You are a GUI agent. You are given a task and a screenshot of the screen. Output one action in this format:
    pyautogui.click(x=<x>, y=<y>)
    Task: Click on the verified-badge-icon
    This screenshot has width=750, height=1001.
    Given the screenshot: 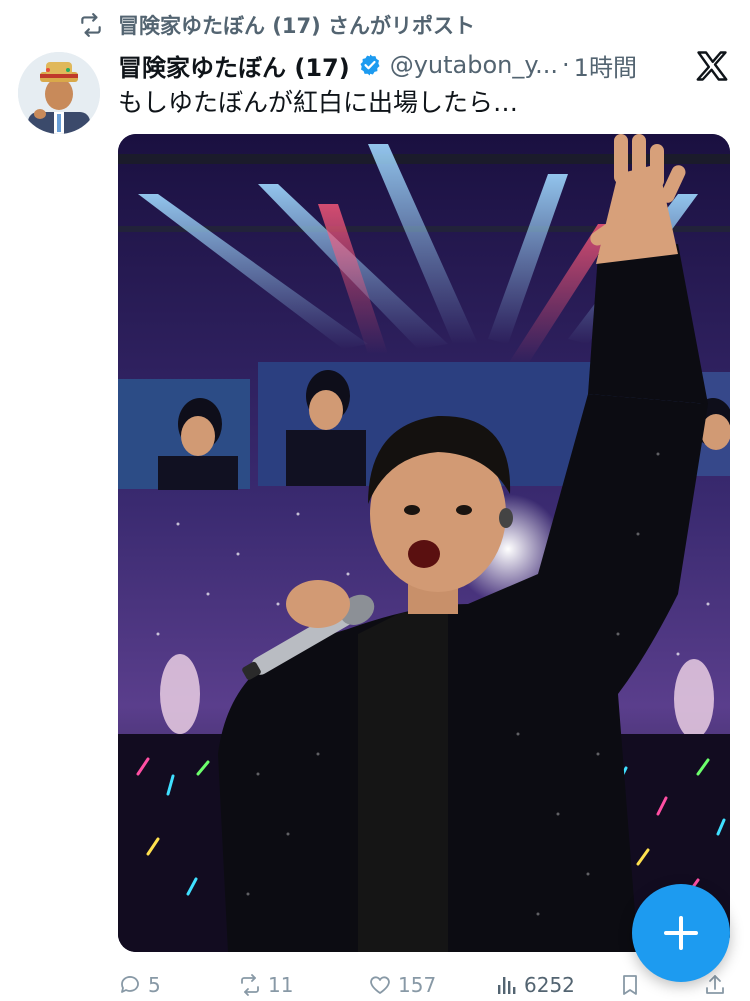 What is the action you would take?
    pyautogui.click(x=370, y=65)
    